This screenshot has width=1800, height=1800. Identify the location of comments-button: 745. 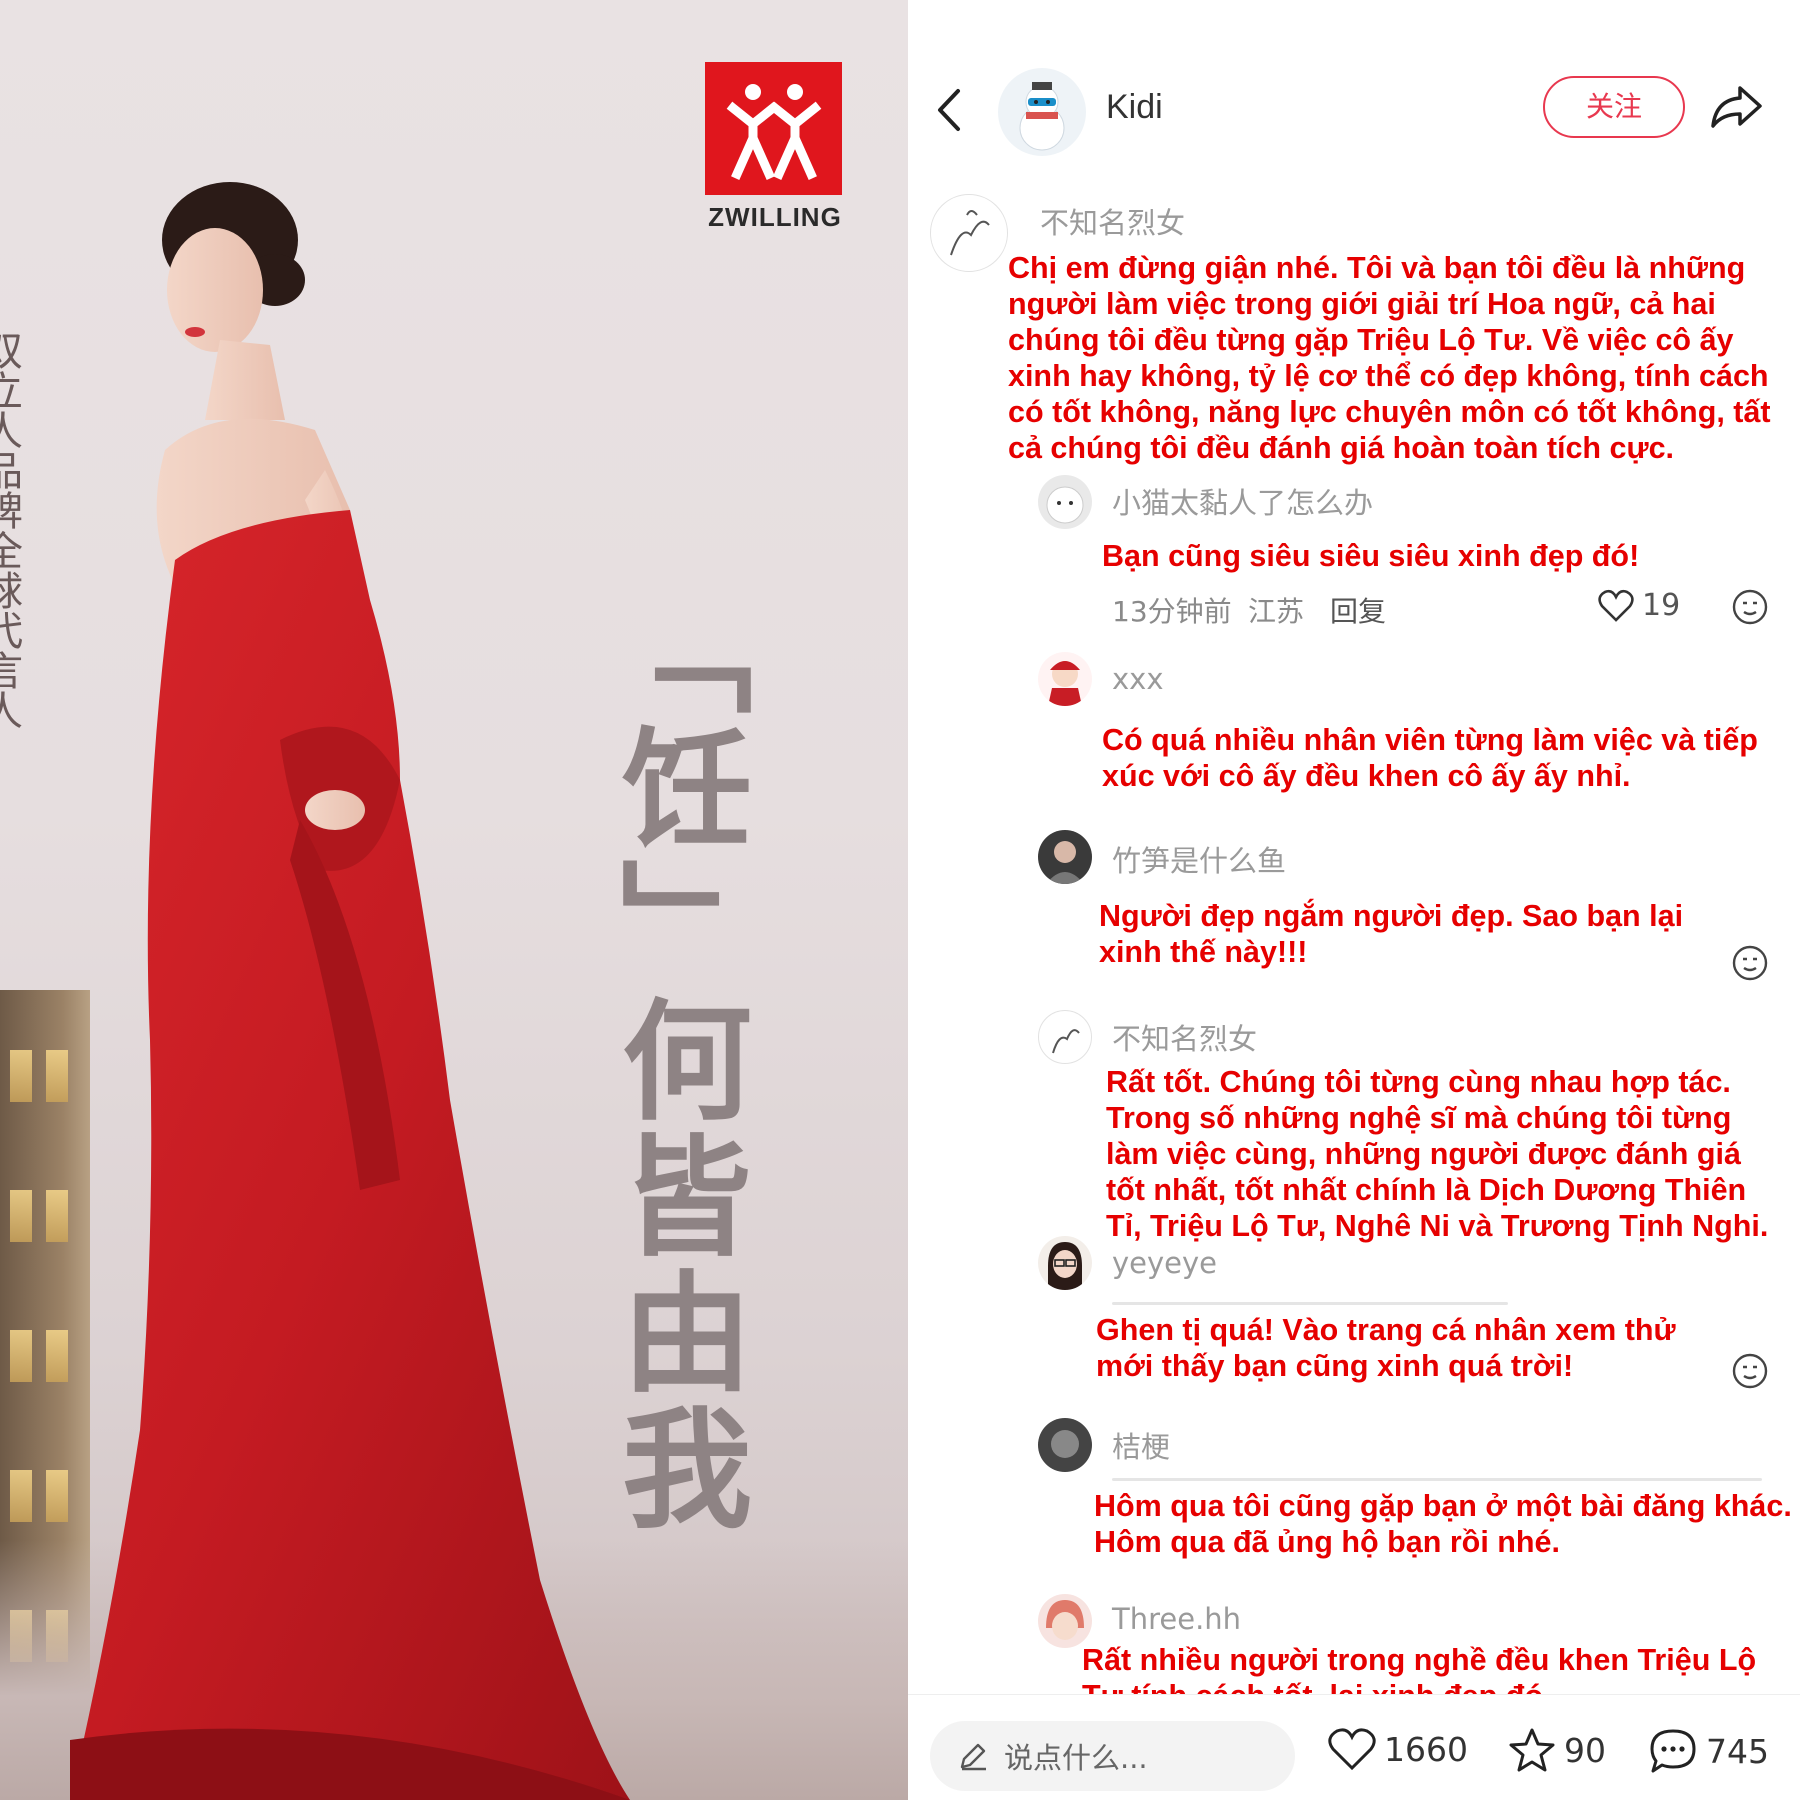
(1708, 1751).